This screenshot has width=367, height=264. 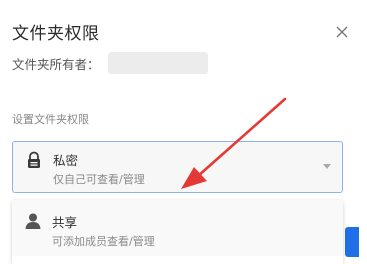 What do you see at coordinates (158, 63) in the screenshot?
I see `owner-name-redacted` at bounding box center [158, 63].